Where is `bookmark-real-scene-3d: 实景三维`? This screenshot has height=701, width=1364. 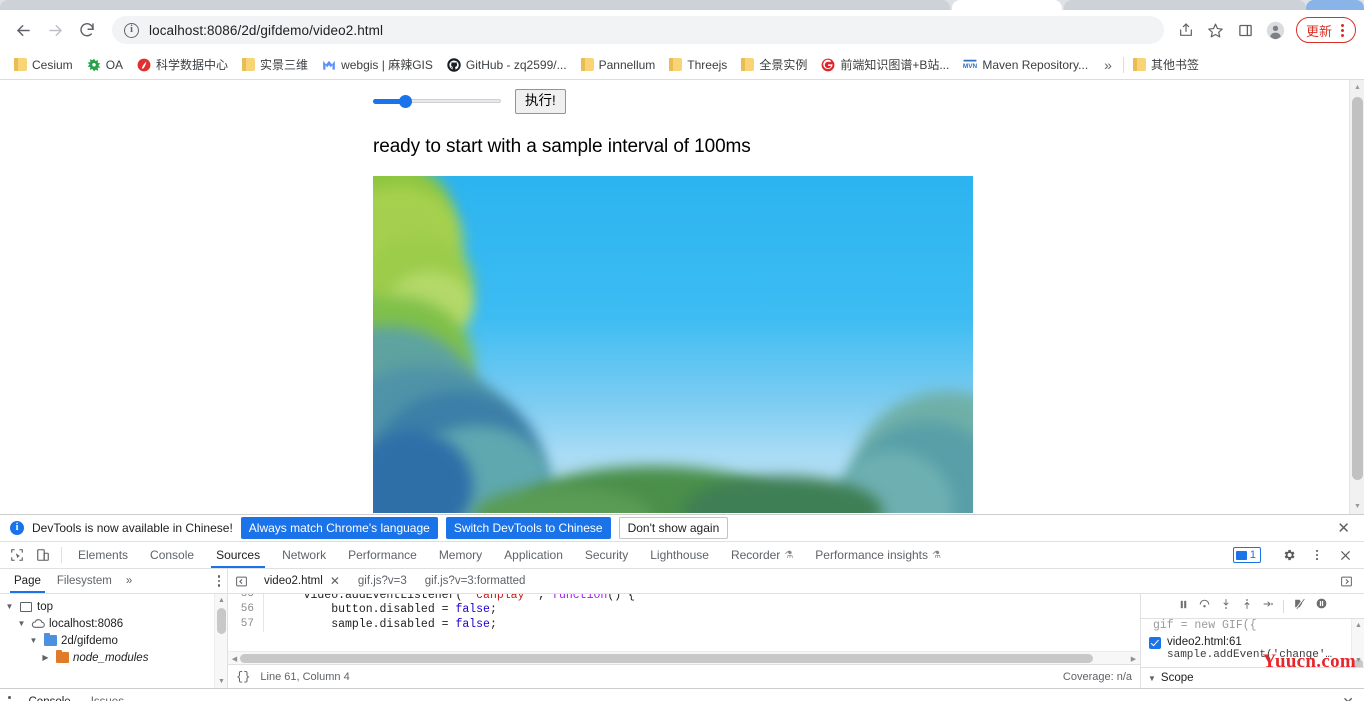 bookmark-real-scene-3d: 实景三维 is located at coordinates (275, 64).